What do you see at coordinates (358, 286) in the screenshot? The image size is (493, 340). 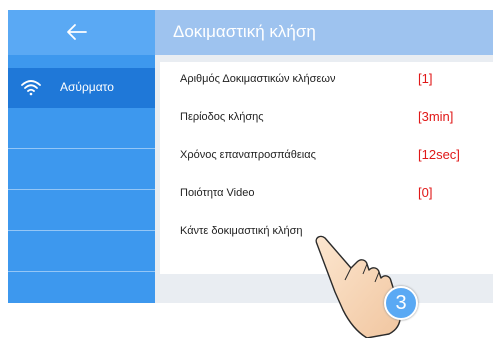 I see `pointing-hand-icon` at bounding box center [358, 286].